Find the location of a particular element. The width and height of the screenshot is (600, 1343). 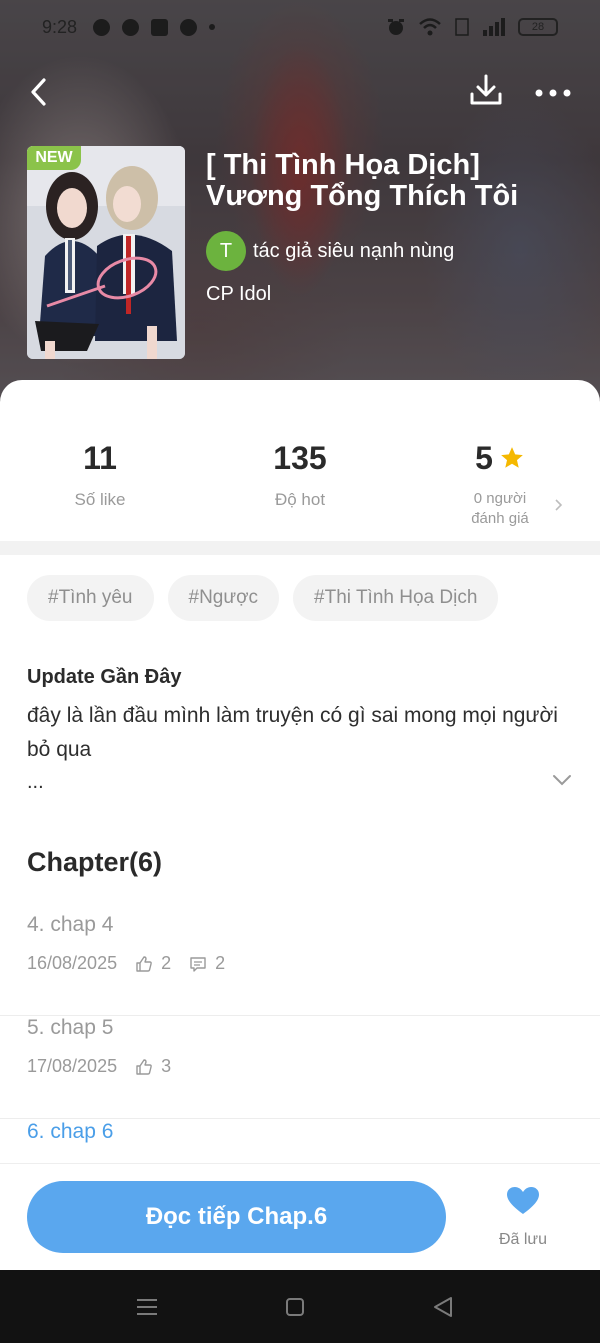

hot-count: 135 is located at coordinates (300, 458).